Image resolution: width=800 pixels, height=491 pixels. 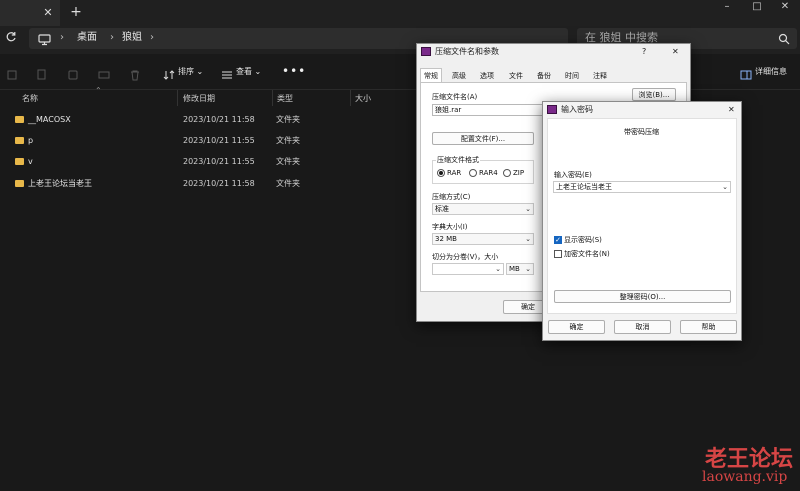 What do you see at coordinates (573, 175) in the screenshot?
I see `enter-password-label: 输入密码(E)` at bounding box center [573, 175].